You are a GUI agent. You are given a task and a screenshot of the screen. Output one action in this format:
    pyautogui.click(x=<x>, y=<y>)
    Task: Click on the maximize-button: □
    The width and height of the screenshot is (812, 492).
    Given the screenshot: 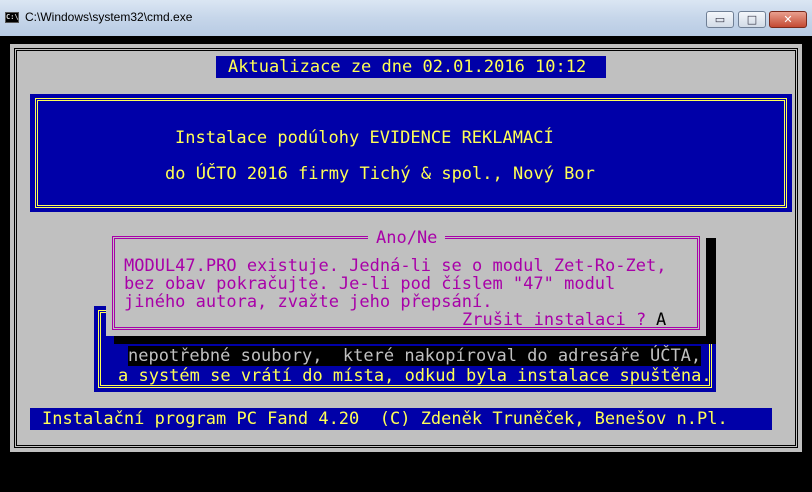 What is the action you would take?
    pyautogui.click(x=752, y=19)
    